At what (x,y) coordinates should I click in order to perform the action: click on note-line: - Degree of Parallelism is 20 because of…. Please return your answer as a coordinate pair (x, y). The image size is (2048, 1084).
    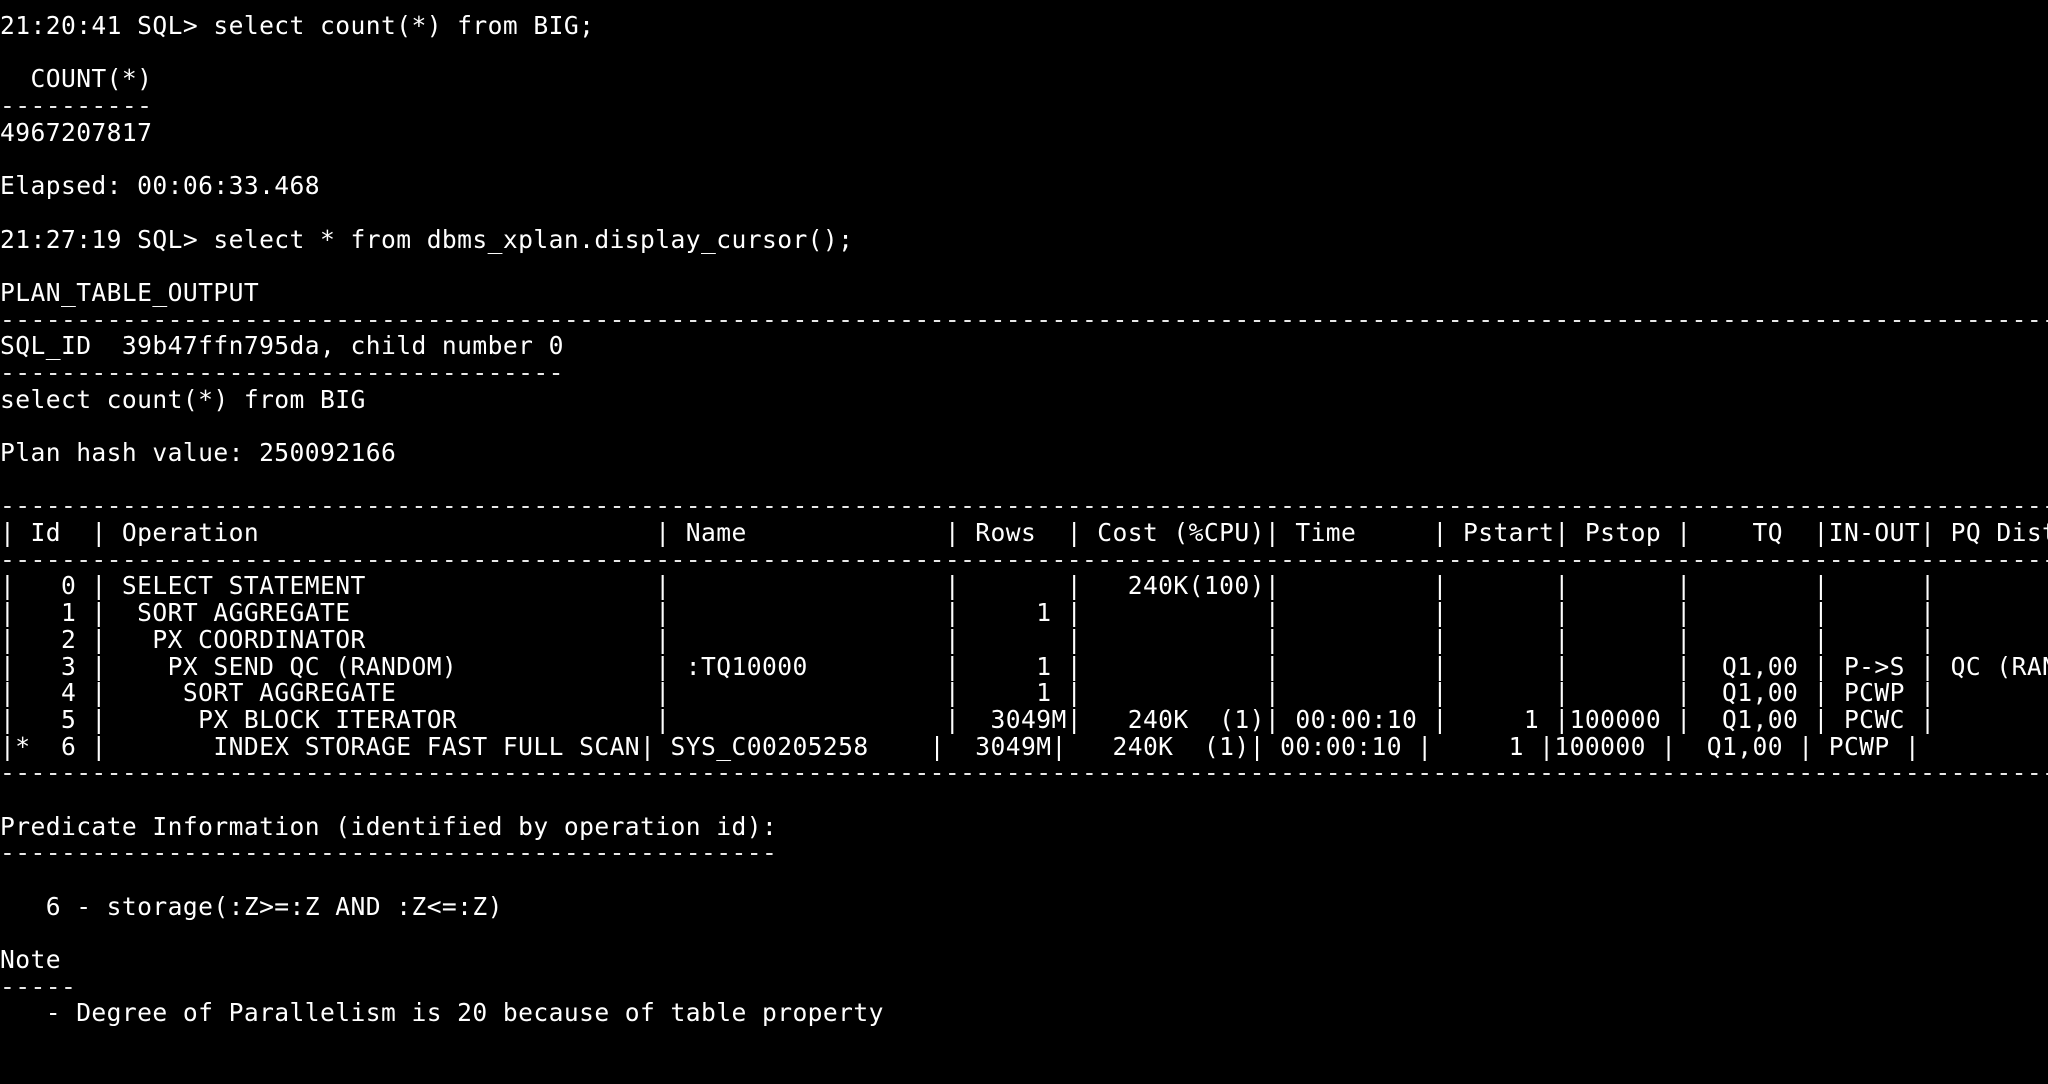
    Looking at the image, I should click on (442, 1013).